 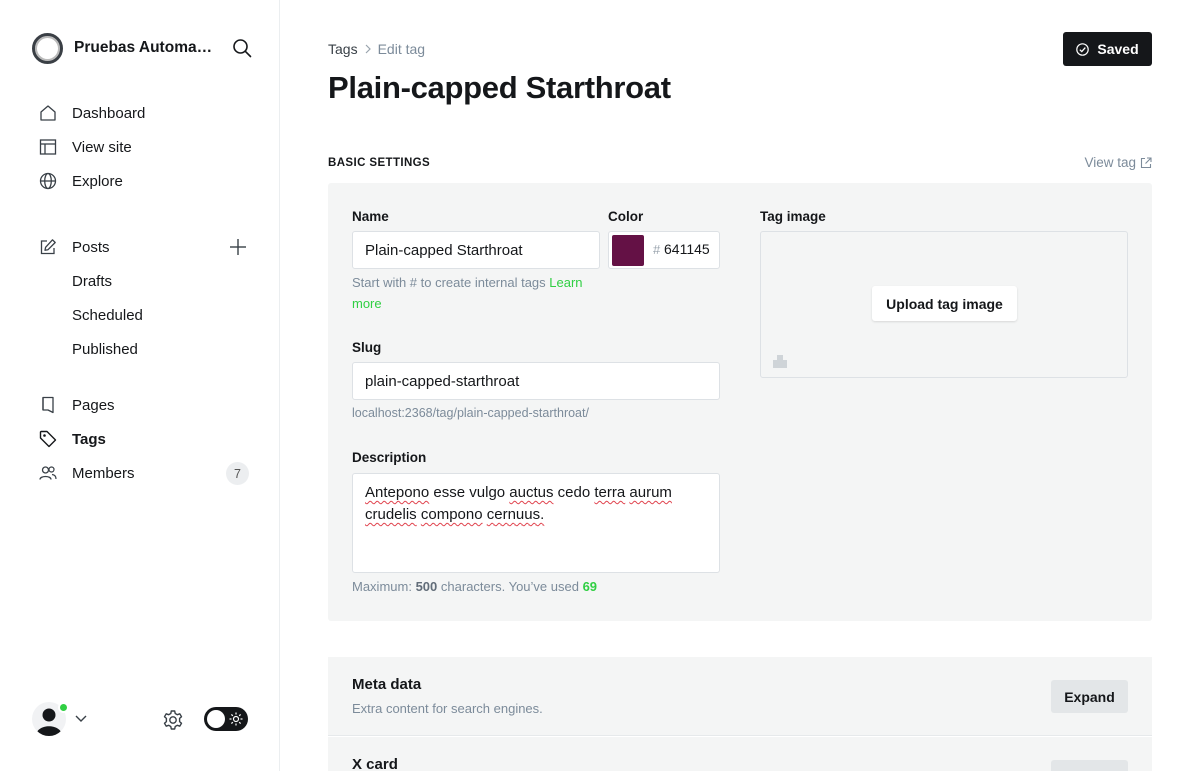 What do you see at coordinates (216, 719) in the screenshot?
I see `toggle-knob` at bounding box center [216, 719].